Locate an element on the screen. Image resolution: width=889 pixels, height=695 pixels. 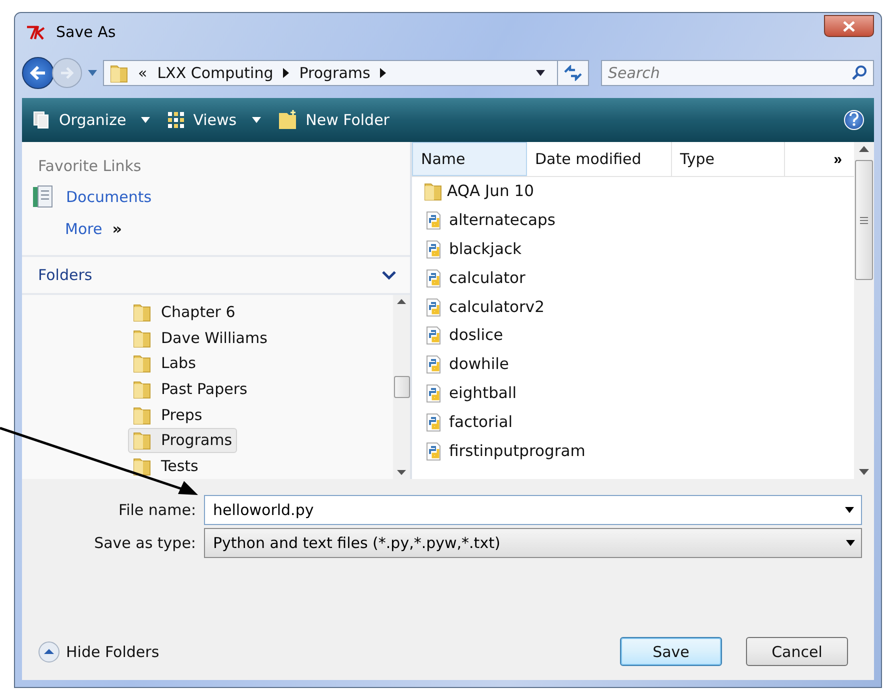
refresh-button is located at coordinates (573, 73).